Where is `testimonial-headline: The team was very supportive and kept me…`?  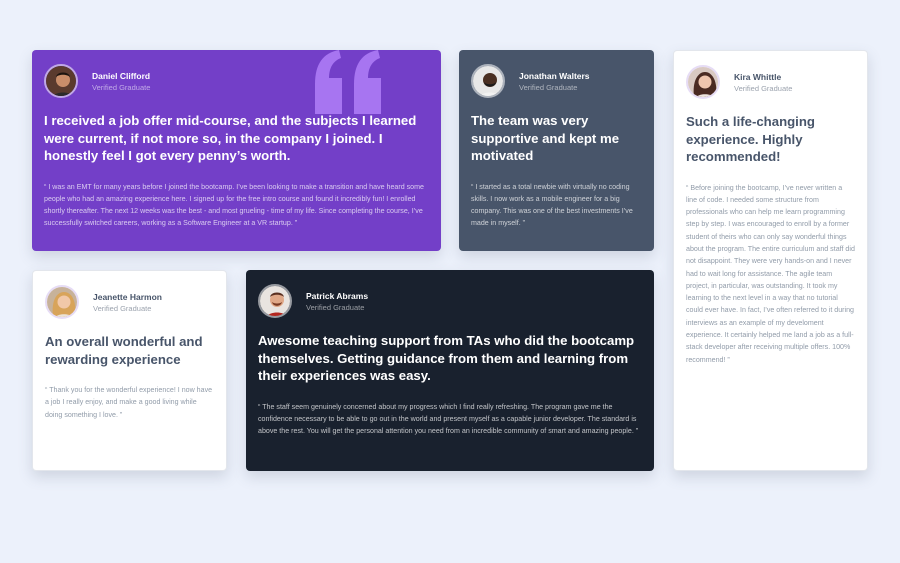
testimonial-headline: The team was very supportive and kept me… is located at coordinates (545, 138).